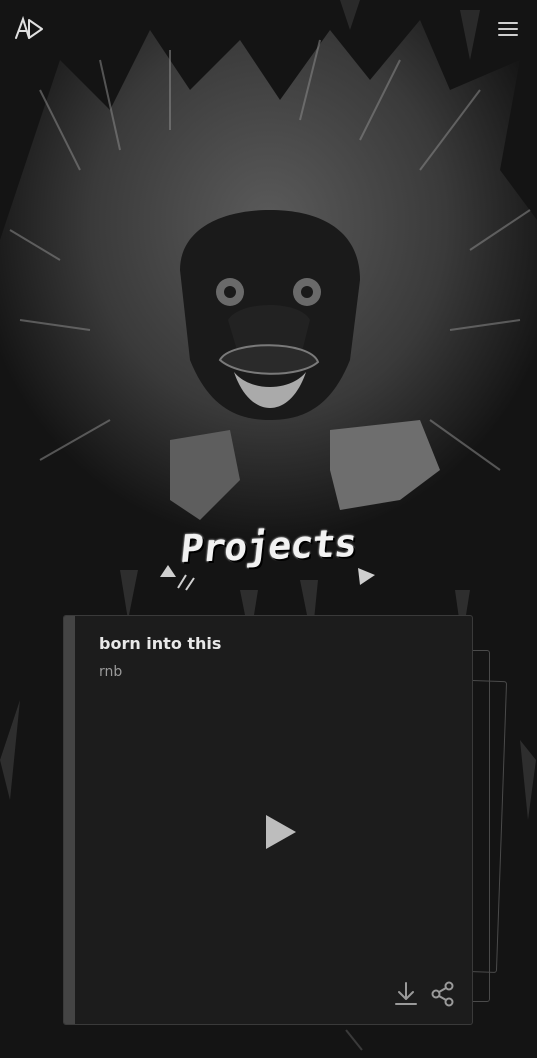  I want to click on share-icon, so click(442, 994).